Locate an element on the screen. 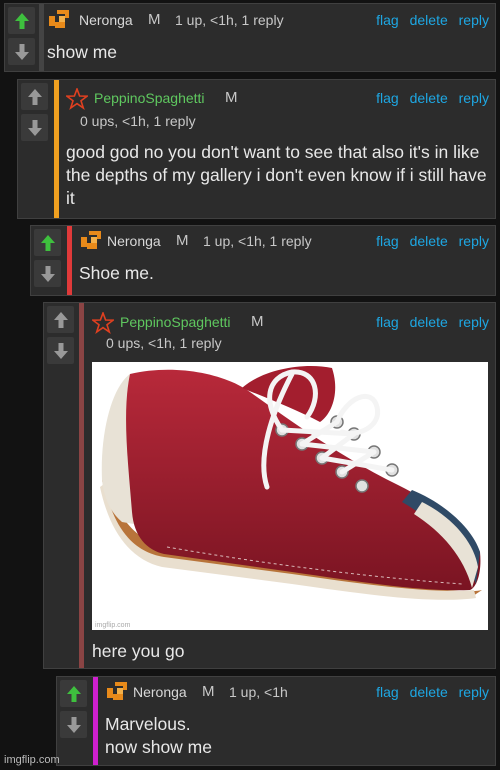 The height and width of the screenshot is (770, 500). comment-text: Marvelous. now show me is located at coordinates (158, 735).